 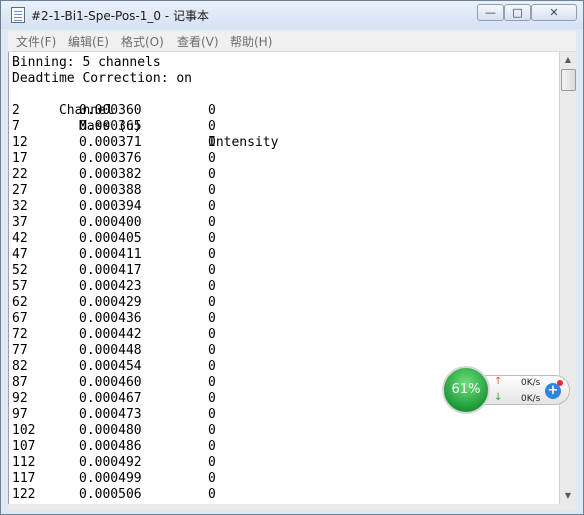 What do you see at coordinates (490, 12) in the screenshot?
I see `minimize-button: —` at bounding box center [490, 12].